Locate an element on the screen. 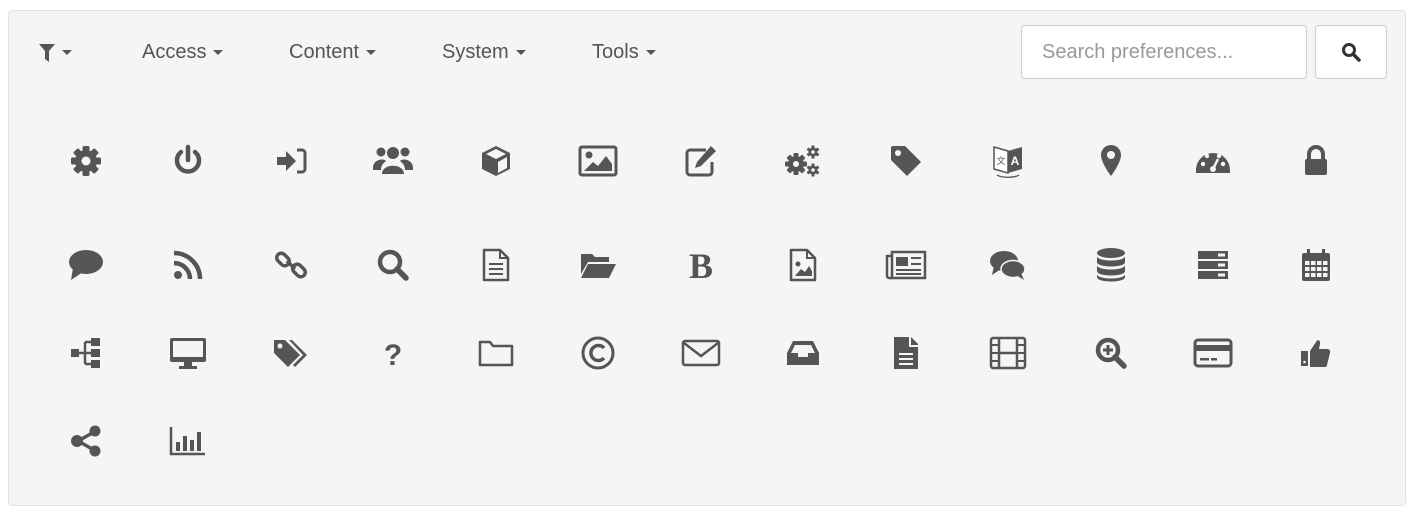 Image resolution: width=1415 pixels, height=506 pixels. inbox-icon is located at coordinates (803, 353).